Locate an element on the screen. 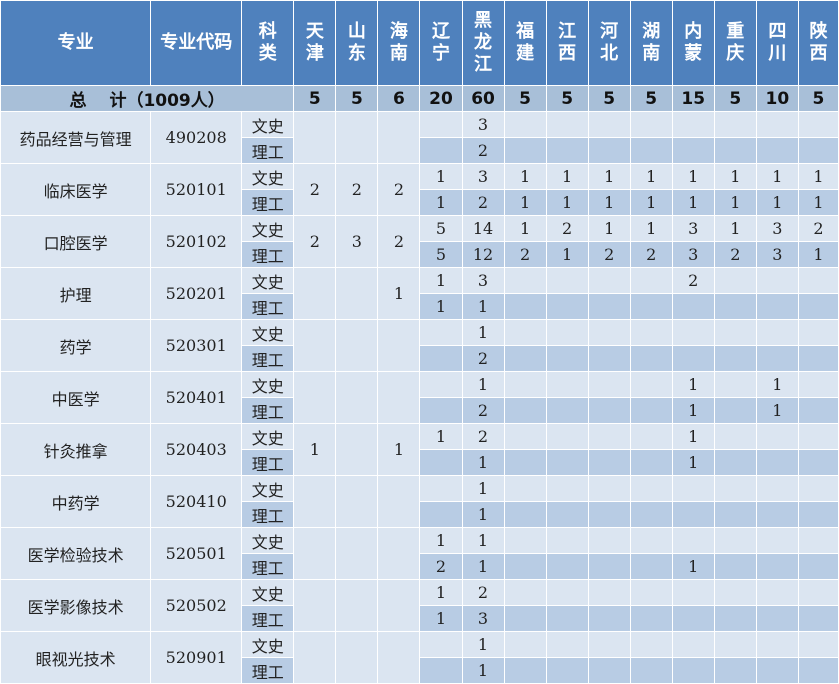 This screenshot has height=684, width=839. quota-cell: 5 is located at coordinates (441, 254).